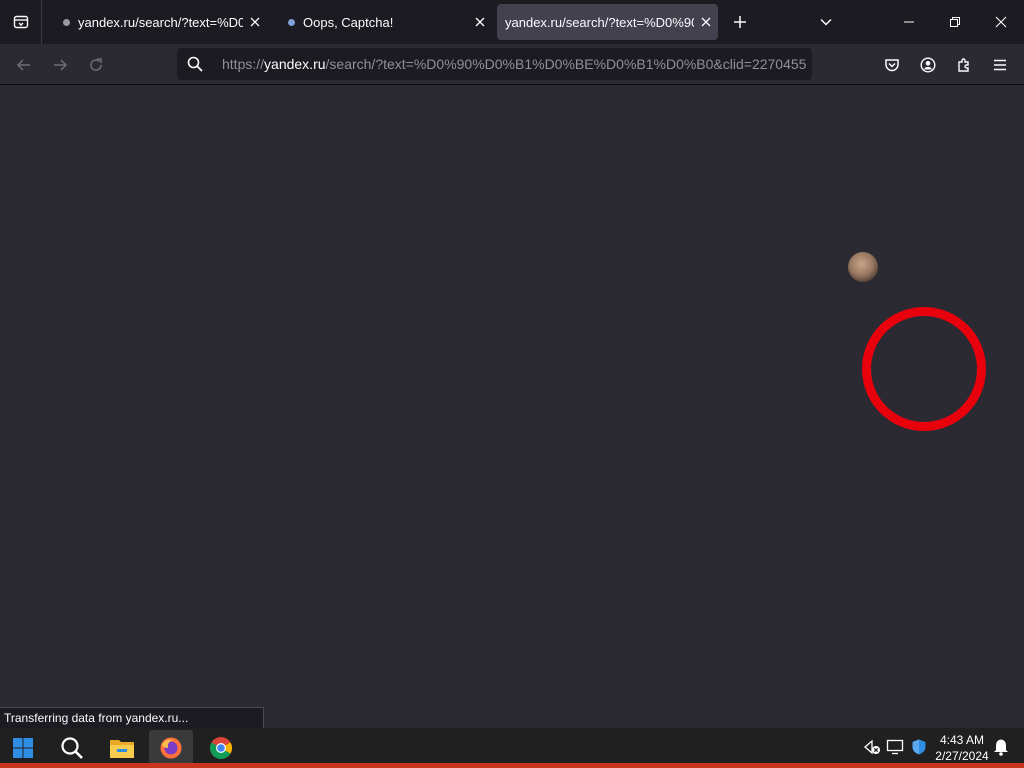  I want to click on minimize-button, so click(909, 22).